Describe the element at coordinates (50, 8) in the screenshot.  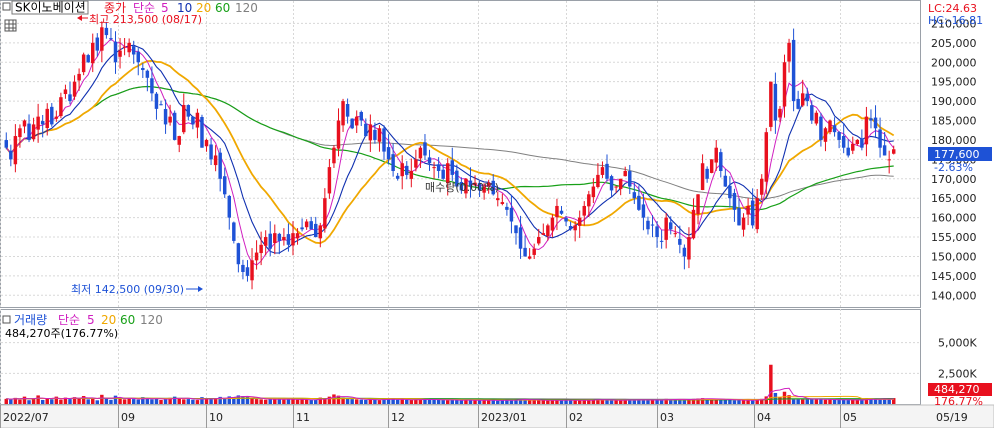
I see `stock-name: SK이노베이션` at that location.